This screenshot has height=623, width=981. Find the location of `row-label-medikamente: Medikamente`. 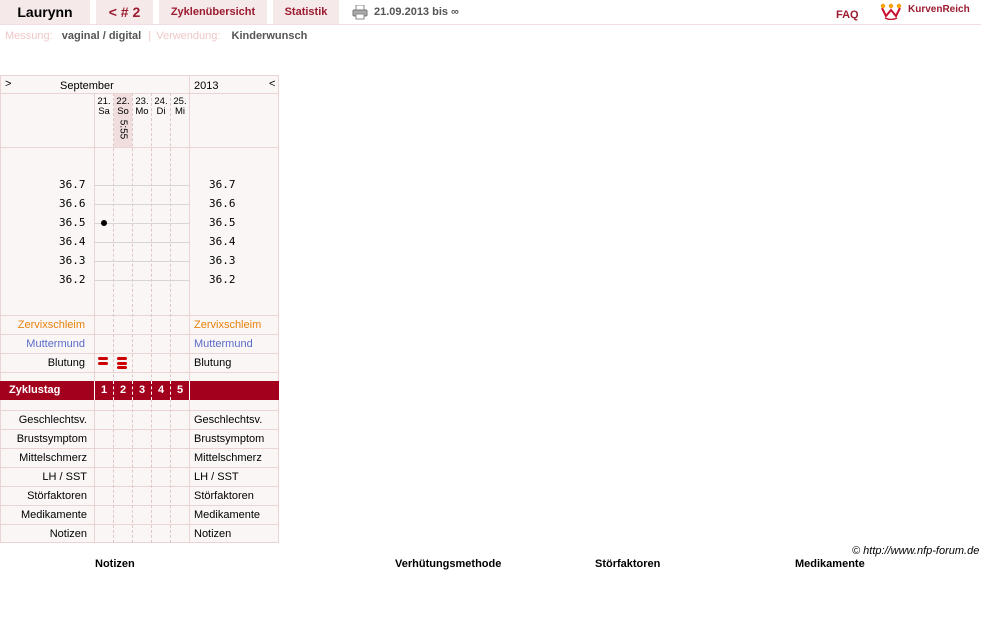

row-label-medikamente: Medikamente is located at coordinates (43, 515).